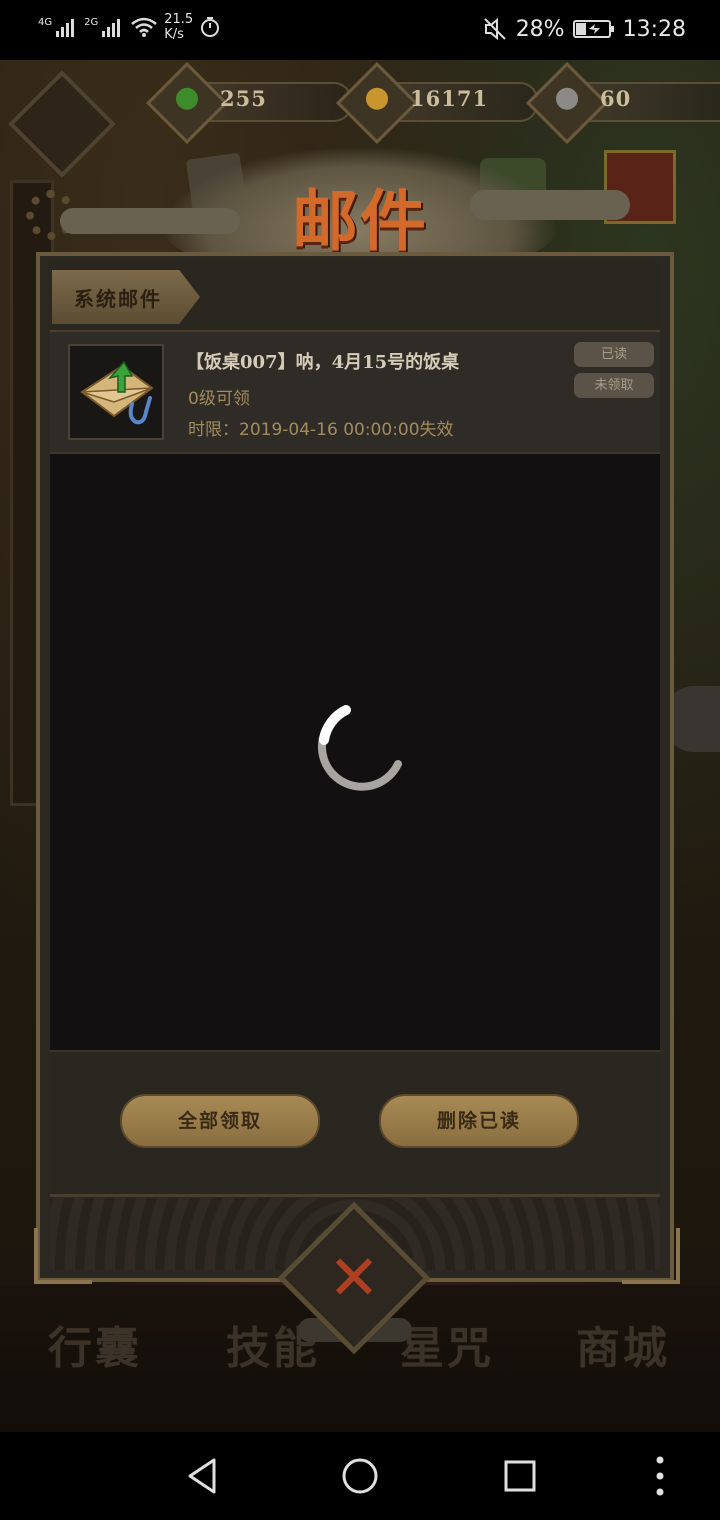 This screenshot has width=720, height=1520. I want to click on background-nav-item: 行囊, so click(95, 1348).